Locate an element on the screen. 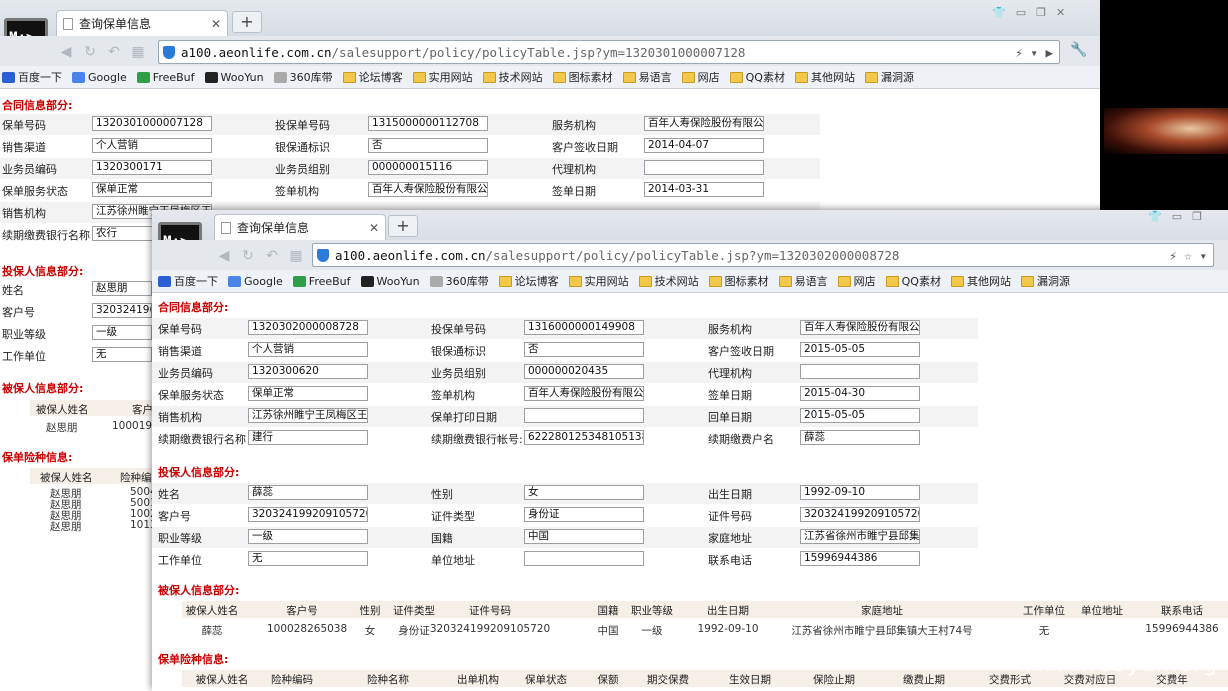  field-value: 1320302000008728 is located at coordinates (308, 327).